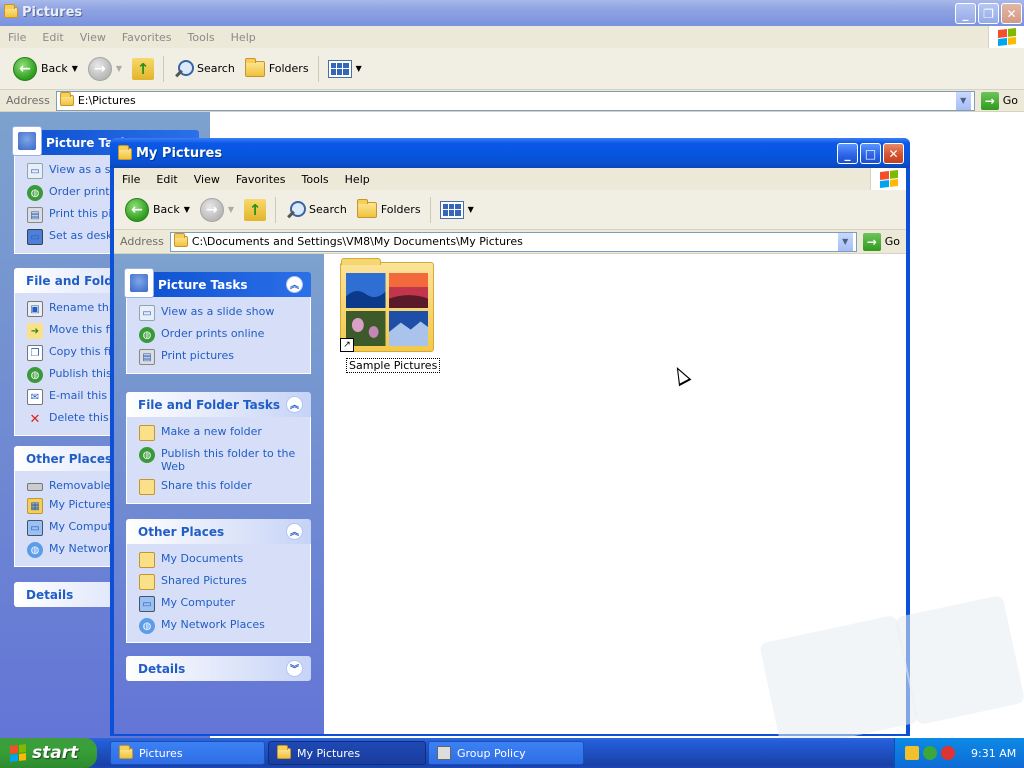 The height and width of the screenshot is (768, 1024). I want to click on group-policy-icon, so click(444, 753).